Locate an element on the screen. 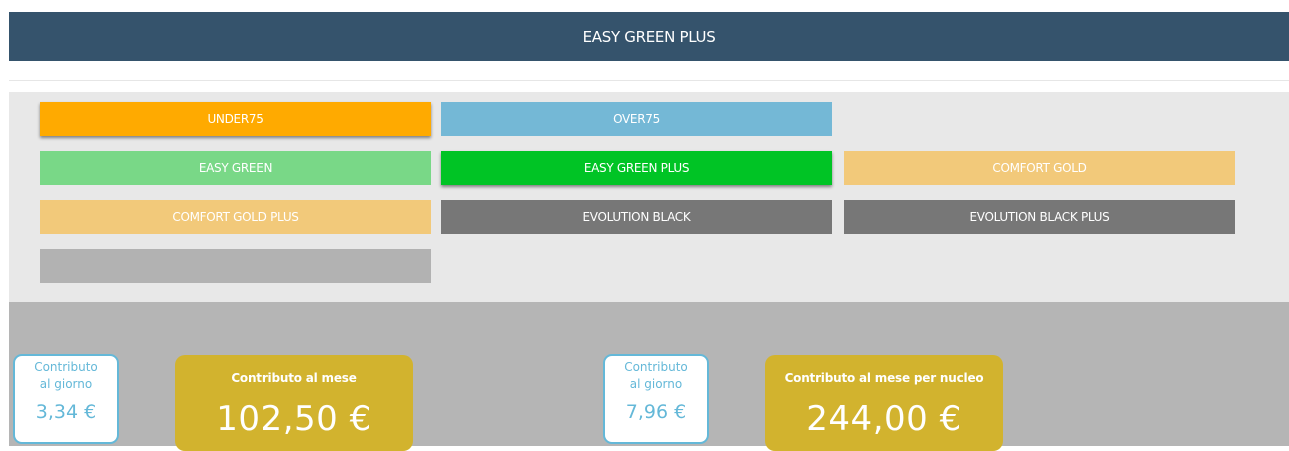 This screenshot has height=451, width=1289. plan-button-label: OVER75 is located at coordinates (636, 119).